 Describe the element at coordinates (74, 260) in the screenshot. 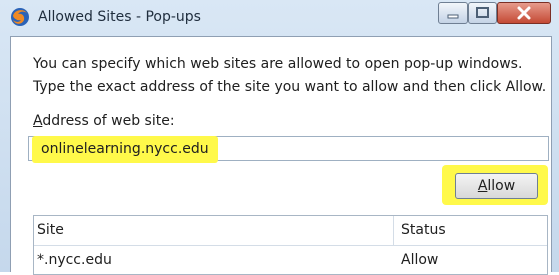

I see `site-cell: *.nycc.edu` at that location.